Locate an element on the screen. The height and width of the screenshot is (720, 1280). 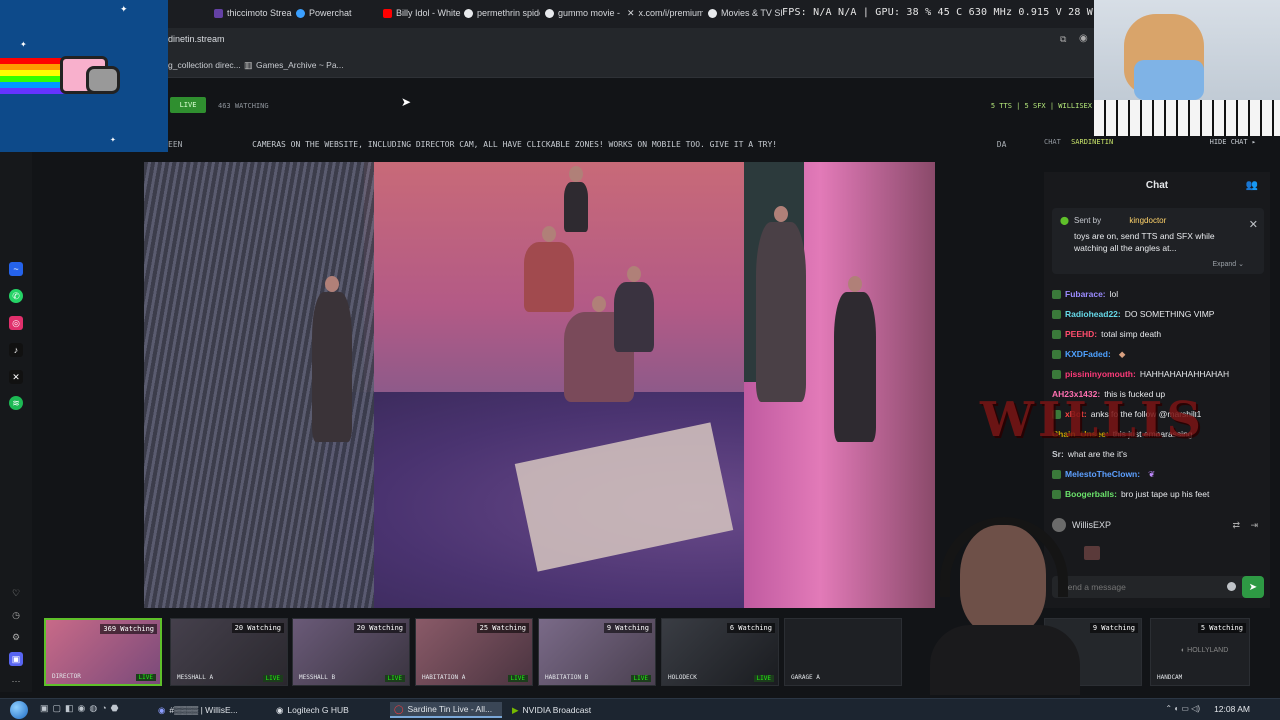
emote-icon: ❦ is located at coordinates (1152, 473).